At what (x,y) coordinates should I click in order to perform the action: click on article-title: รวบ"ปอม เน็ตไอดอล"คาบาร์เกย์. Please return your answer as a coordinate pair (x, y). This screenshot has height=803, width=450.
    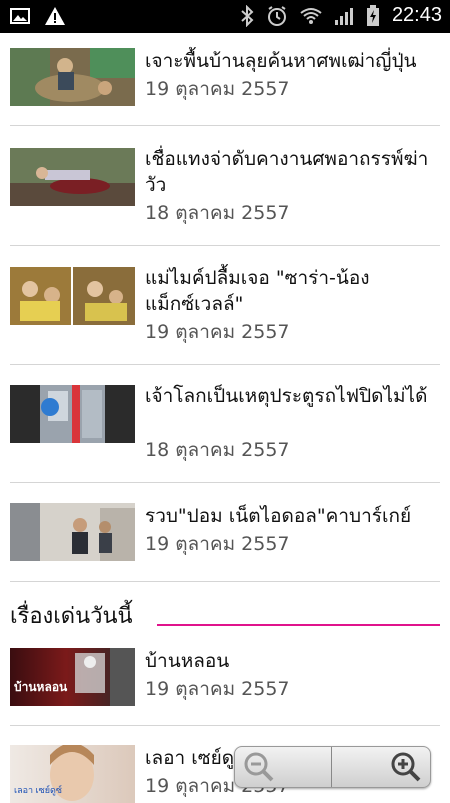
    Looking at the image, I should click on (278, 516).